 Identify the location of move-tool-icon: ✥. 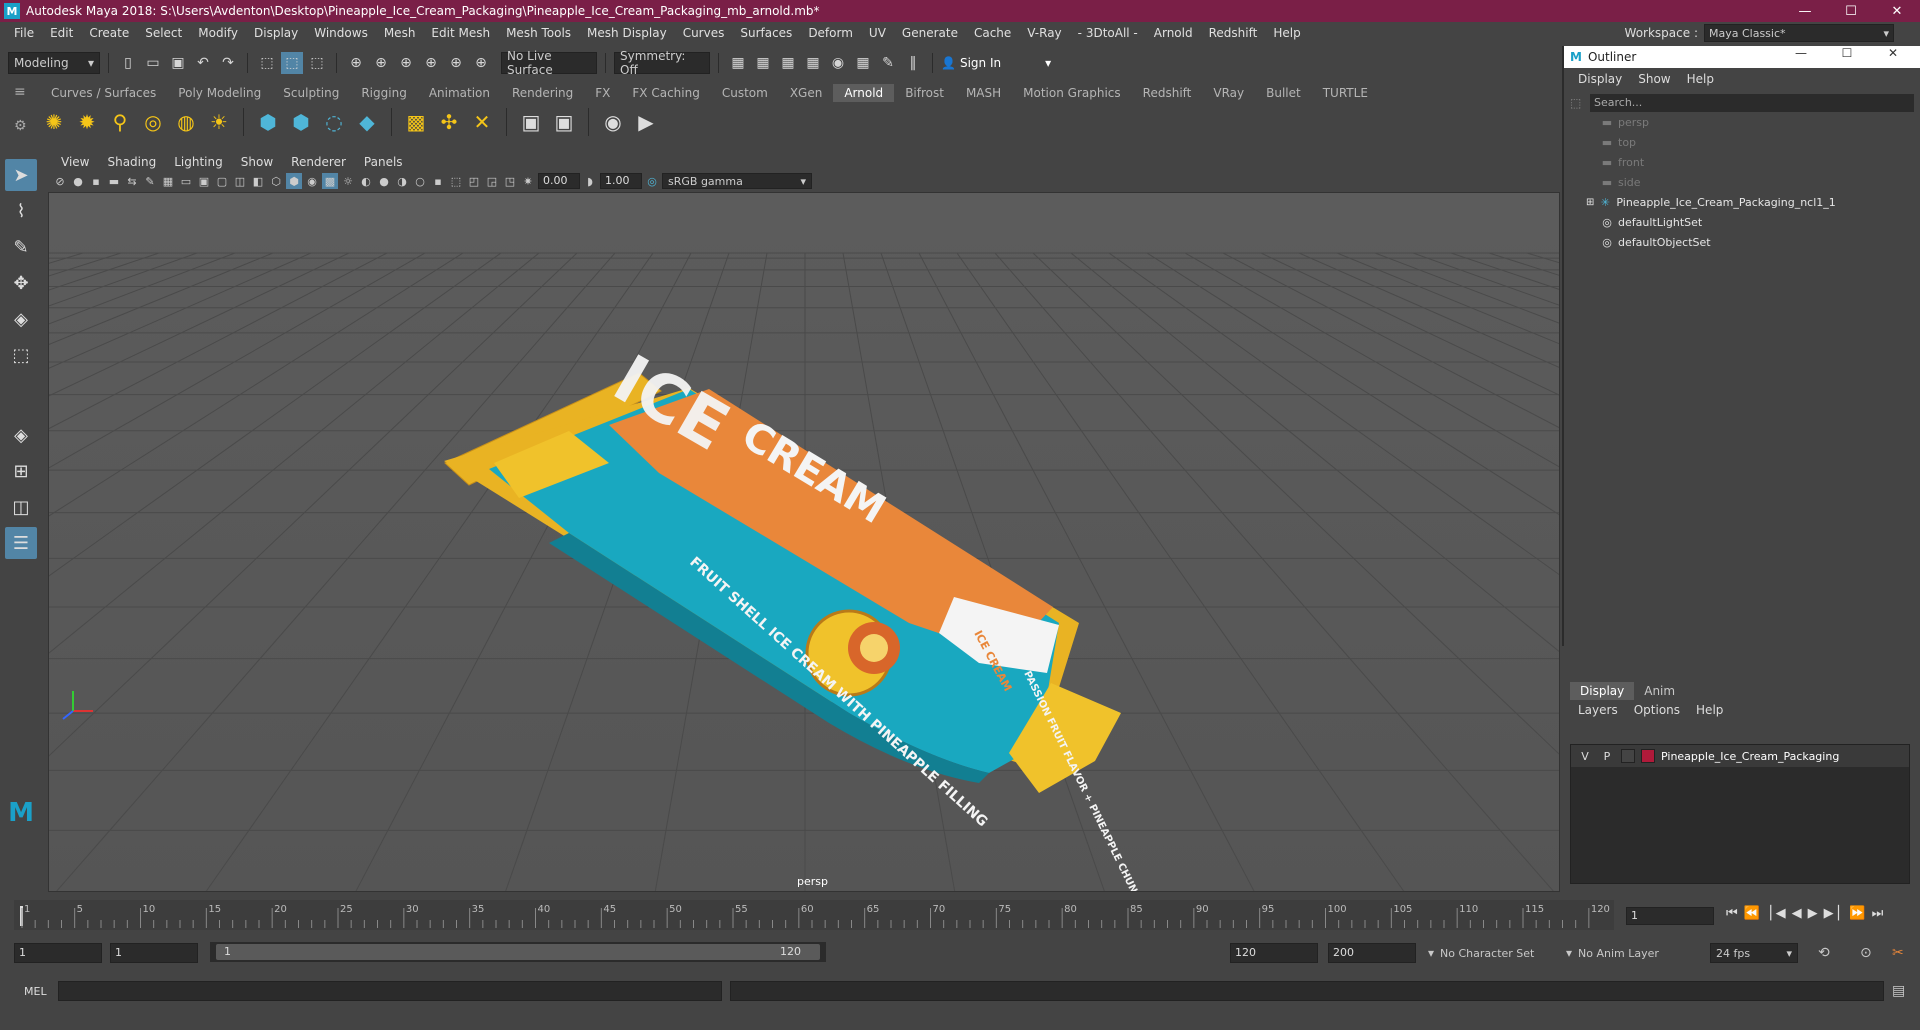
(21, 283).